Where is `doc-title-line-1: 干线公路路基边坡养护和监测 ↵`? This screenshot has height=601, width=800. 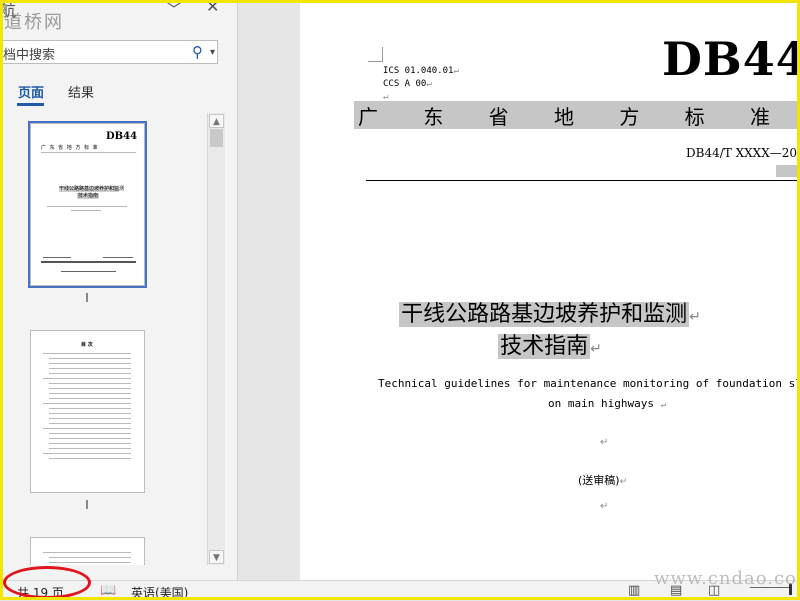 doc-title-line-1: 干线公路路基边坡养护和监测 ↵ is located at coordinates (550, 312).